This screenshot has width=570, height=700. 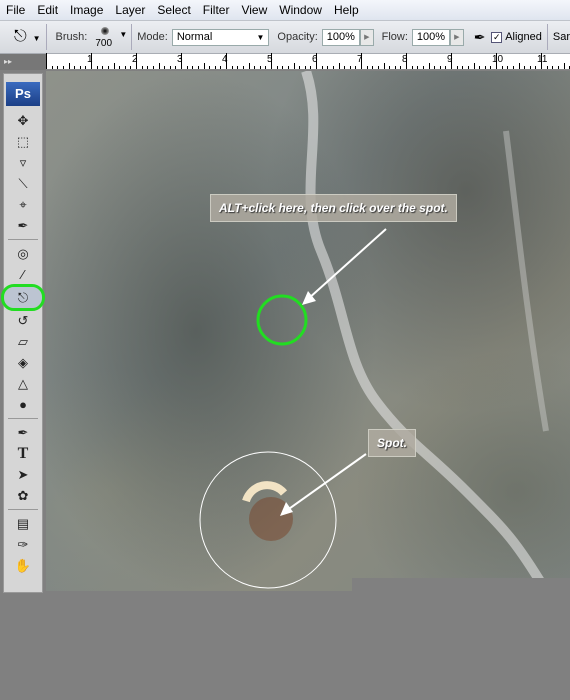 I want to click on arrow-line, so click(x=326, y=482).